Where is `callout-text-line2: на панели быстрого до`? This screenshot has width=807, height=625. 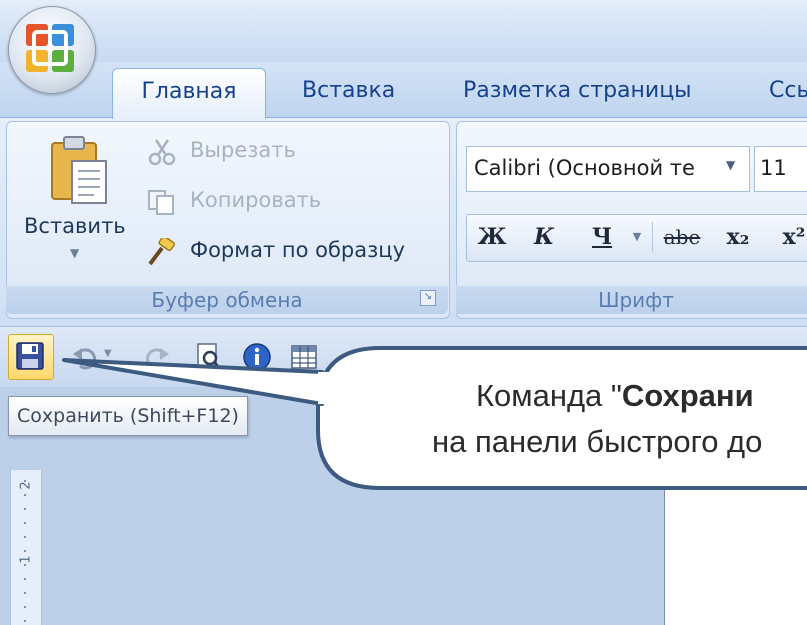 callout-text-line2: на панели быстрого до is located at coordinates (597, 441).